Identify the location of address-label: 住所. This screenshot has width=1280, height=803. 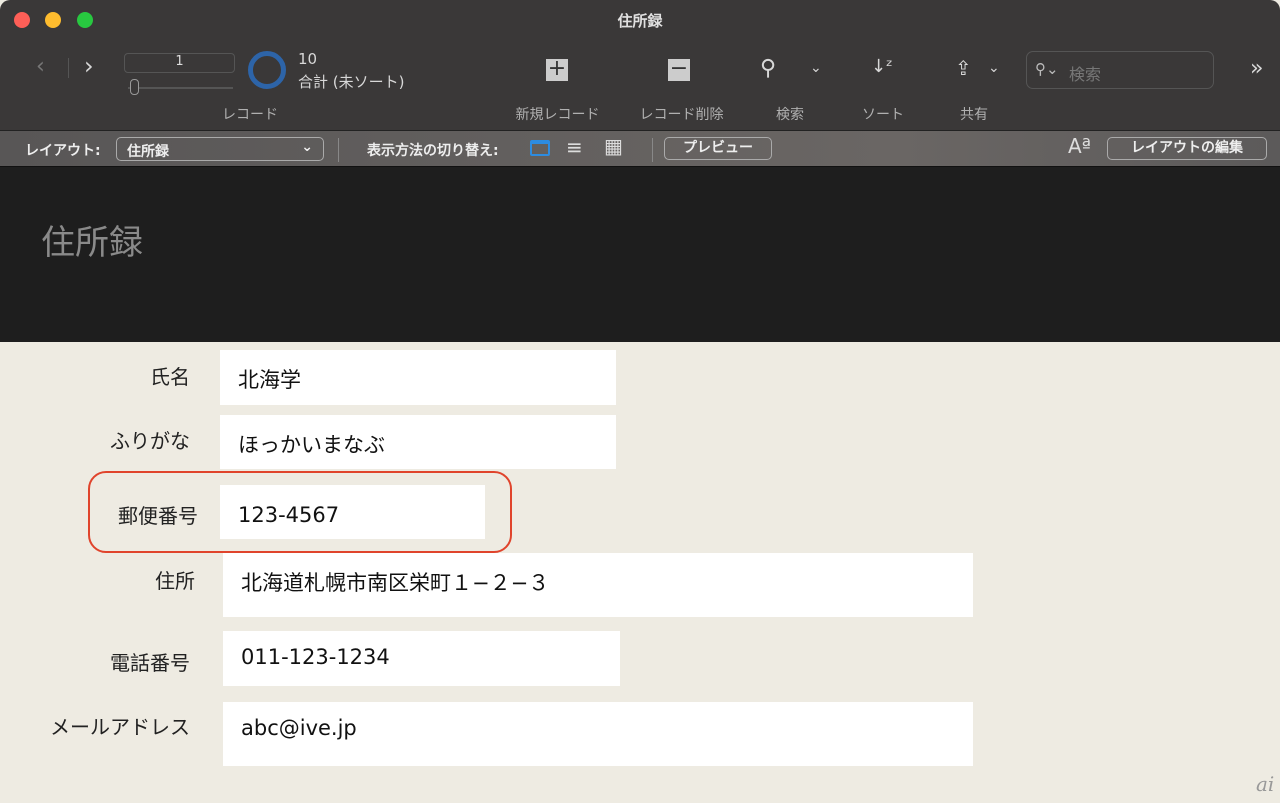
(175, 581).